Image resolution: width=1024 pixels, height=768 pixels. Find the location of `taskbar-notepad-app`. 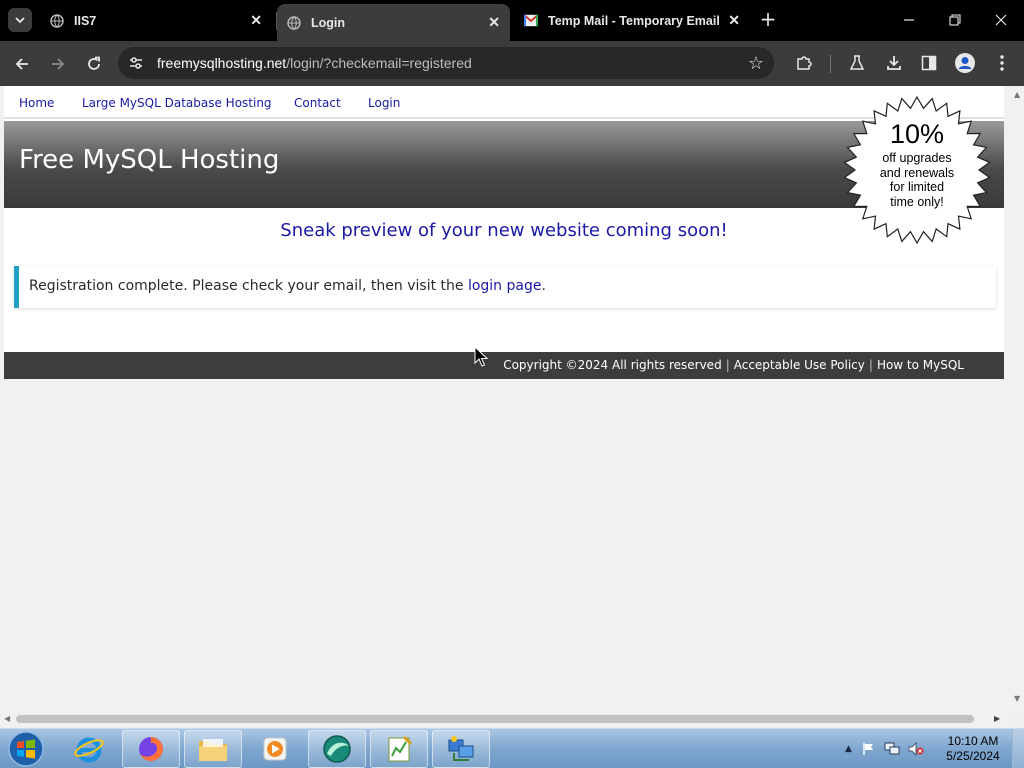

taskbar-notepad-app is located at coordinates (399, 749).